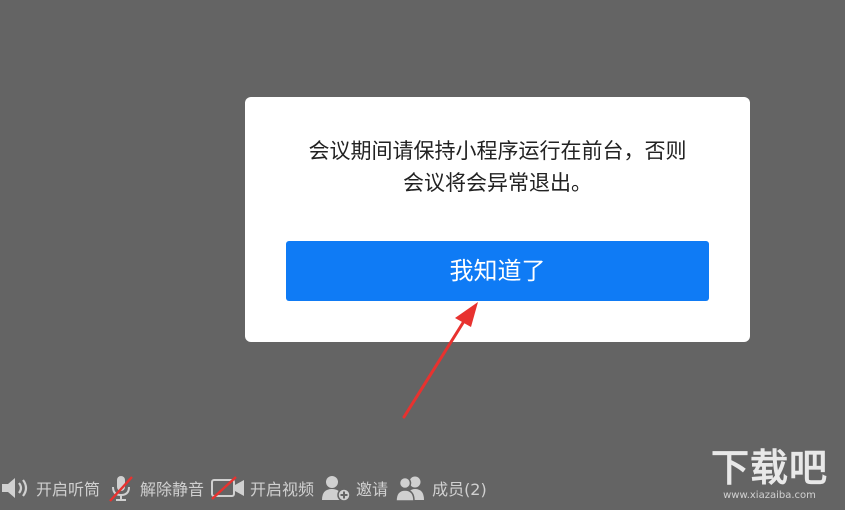 This screenshot has width=845, height=510. What do you see at coordinates (497, 151) in the screenshot?
I see `dialog-message-line-1: 会议期间请保持小程序运行在前台，否则` at bounding box center [497, 151].